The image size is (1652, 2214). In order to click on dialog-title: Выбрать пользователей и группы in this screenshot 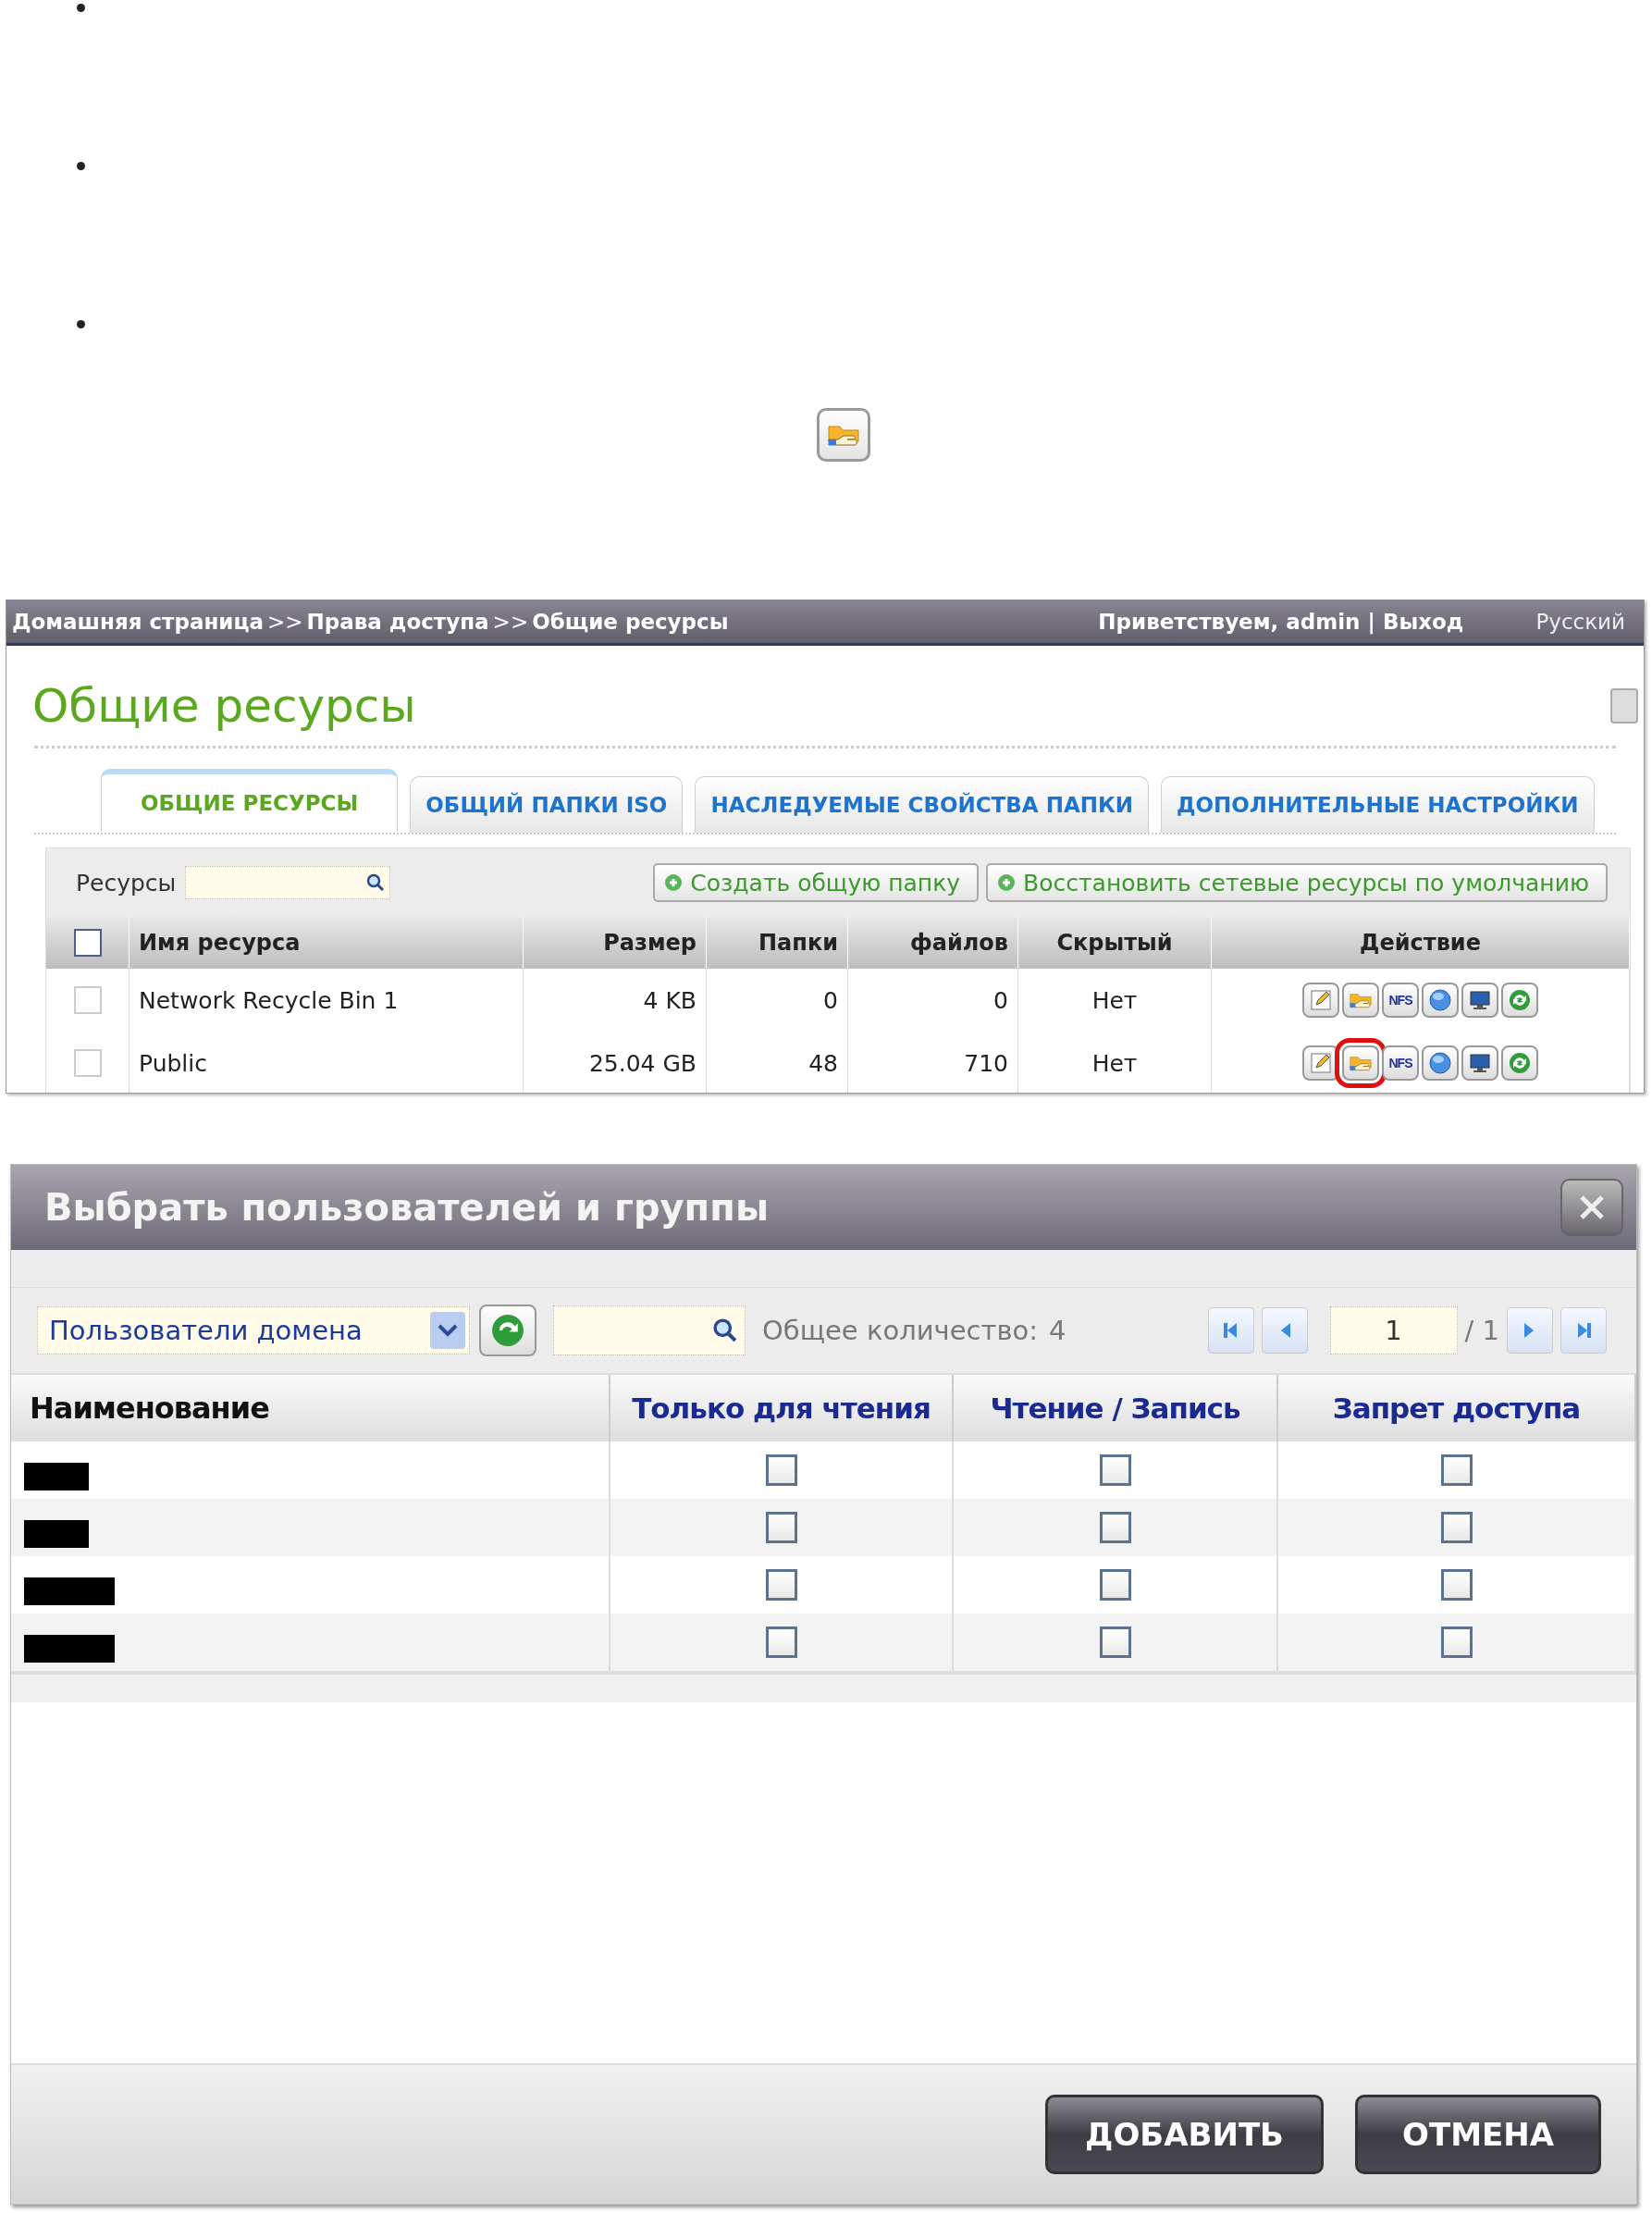, I will do `click(407, 1208)`.